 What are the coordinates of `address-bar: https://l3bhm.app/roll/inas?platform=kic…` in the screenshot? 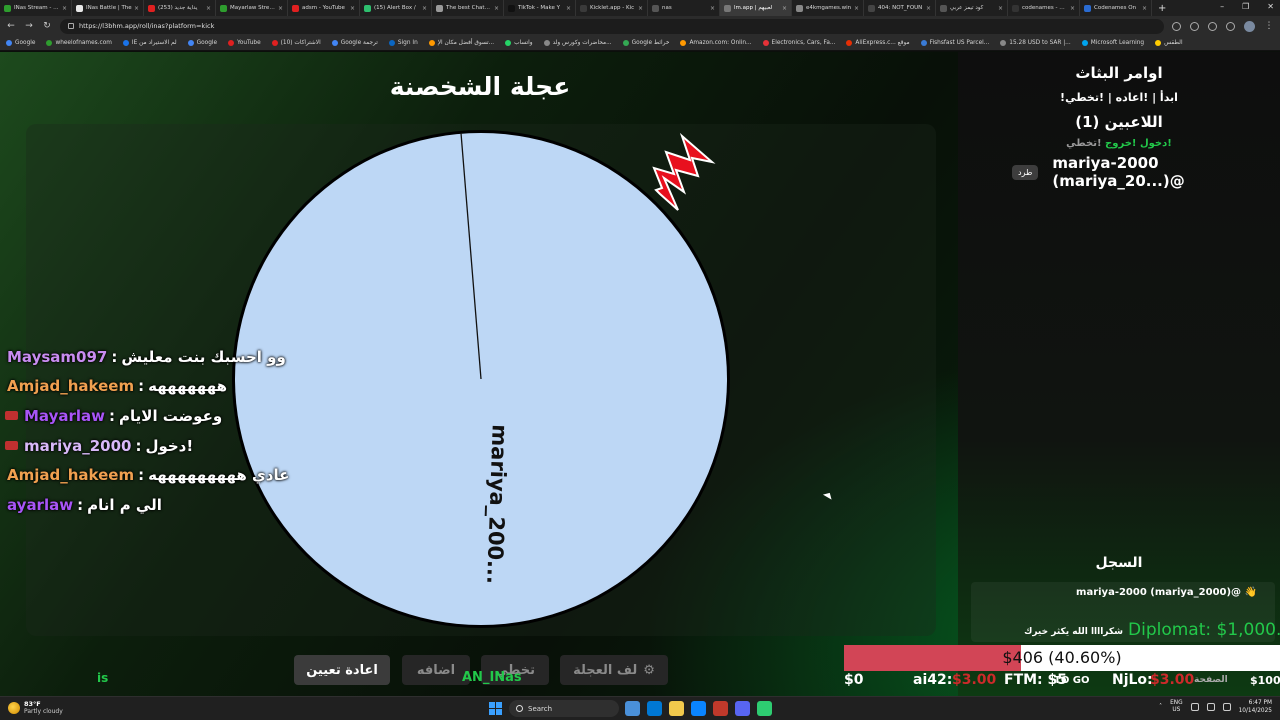 It's located at (612, 26).